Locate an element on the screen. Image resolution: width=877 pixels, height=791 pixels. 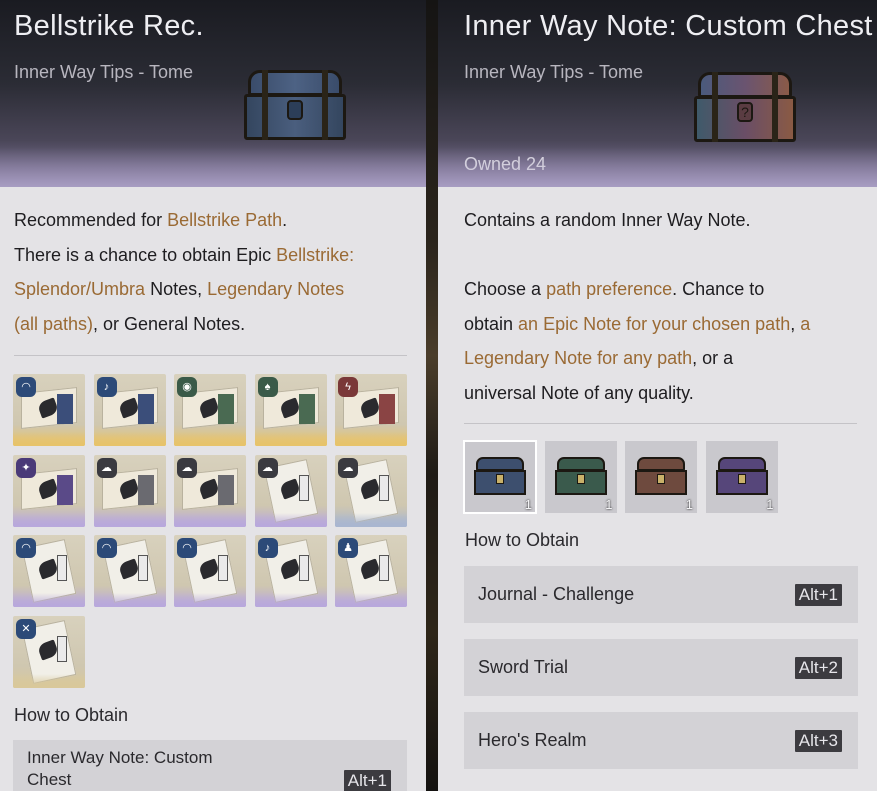
desc-text: universal Note of any quality. is located at coordinates (579, 392).